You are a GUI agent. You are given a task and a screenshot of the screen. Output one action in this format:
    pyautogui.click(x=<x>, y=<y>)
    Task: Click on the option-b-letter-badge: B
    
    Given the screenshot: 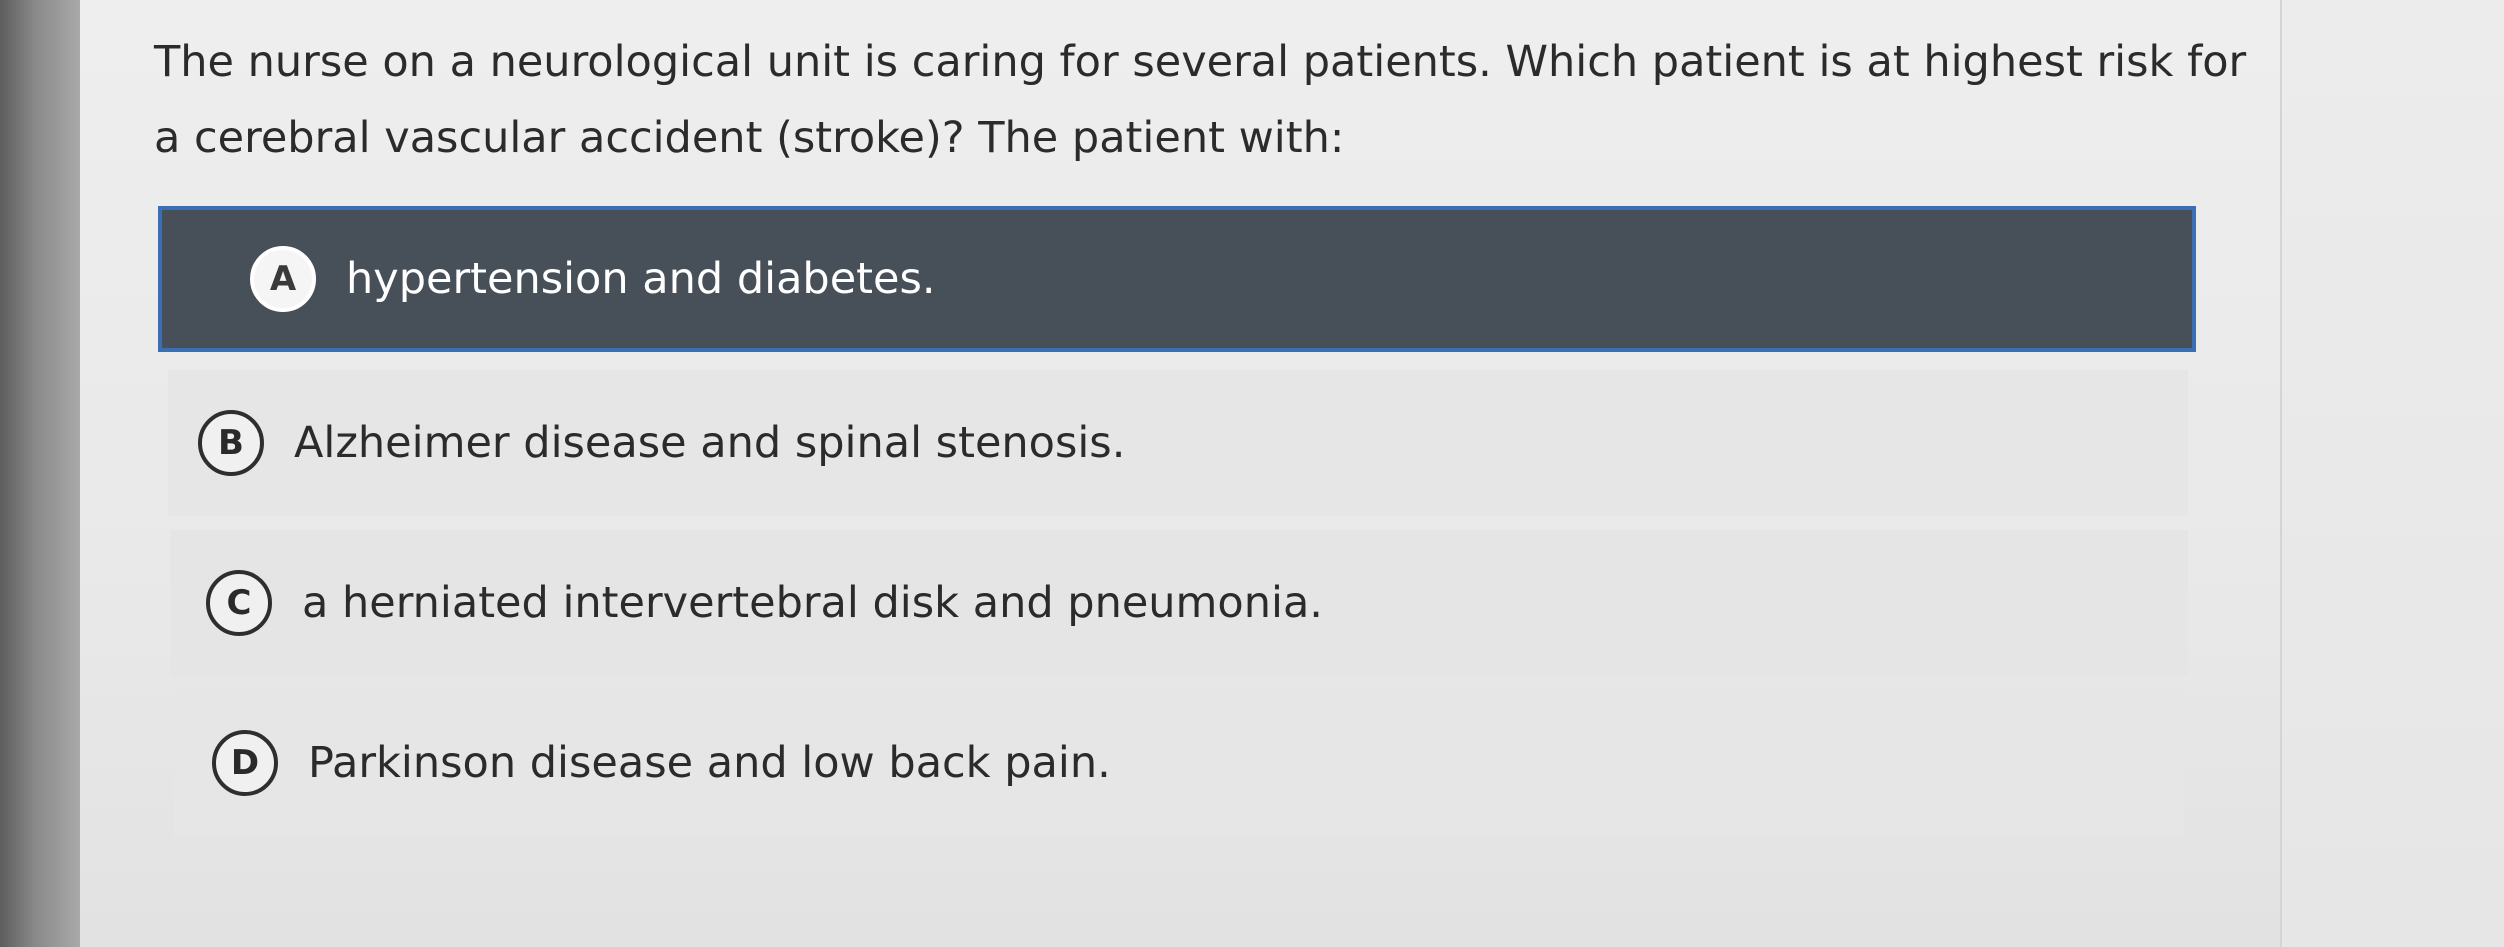 What is the action you would take?
    pyautogui.click(x=231, y=443)
    